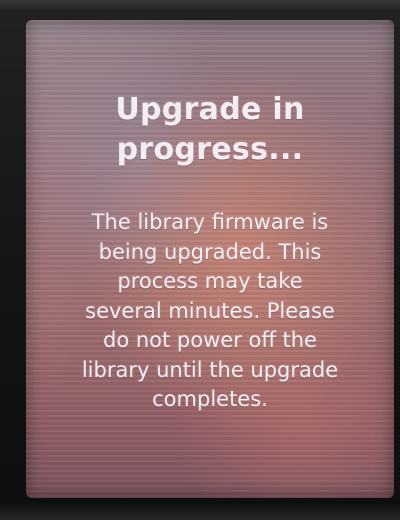 The height and width of the screenshot is (520, 400). What do you see at coordinates (210, 281) in the screenshot?
I see `dialog-message-line: process may take` at bounding box center [210, 281].